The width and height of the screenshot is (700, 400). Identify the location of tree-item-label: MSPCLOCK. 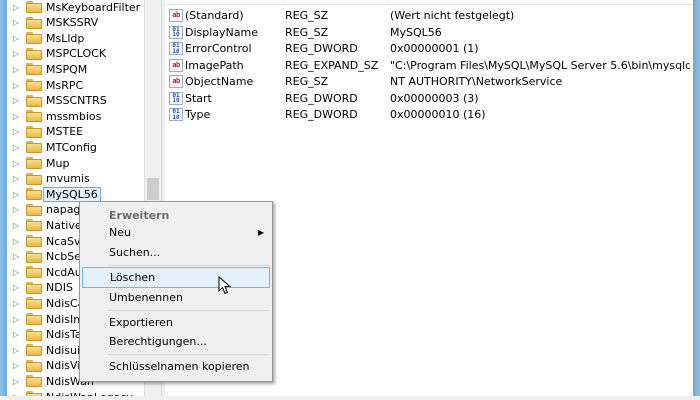
(76, 54).